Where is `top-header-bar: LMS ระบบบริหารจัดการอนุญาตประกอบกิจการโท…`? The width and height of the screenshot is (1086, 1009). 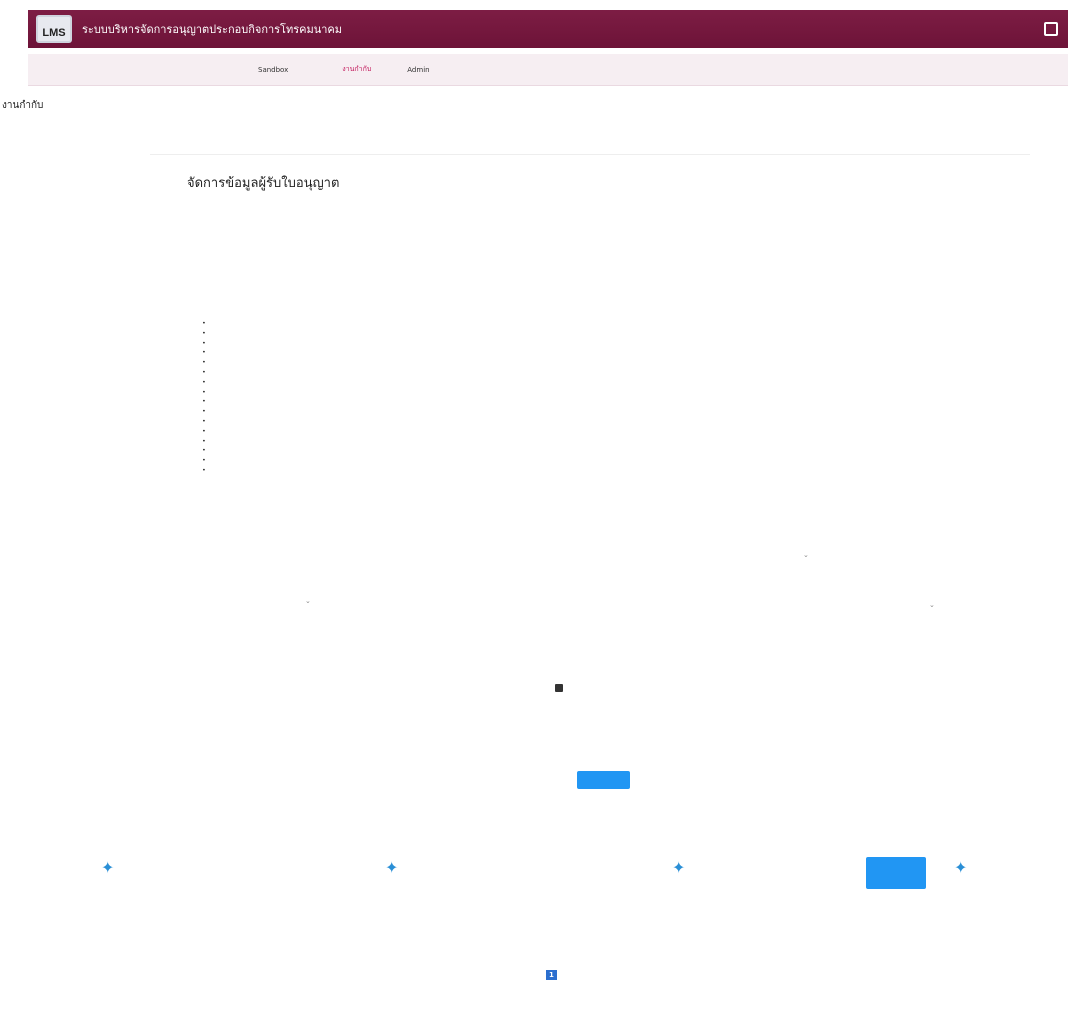 top-header-bar: LMS ระบบบริหารจัดการอนุญาตประกอบกิจการโท… is located at coordinates (548, 29).